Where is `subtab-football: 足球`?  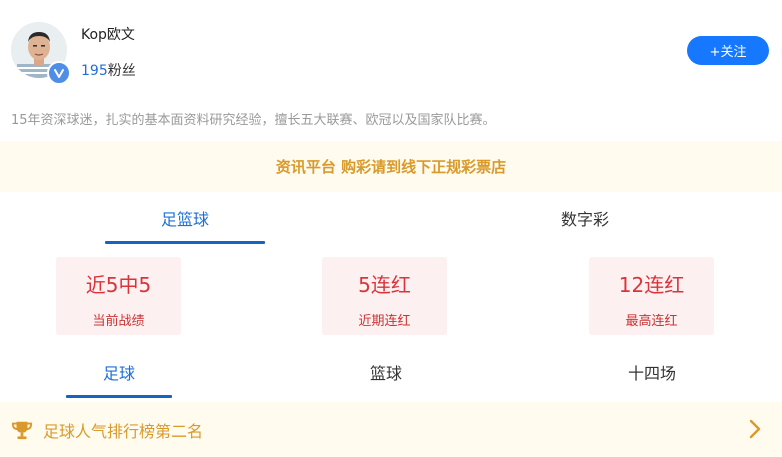
subtab-football: 足球 is located at coordinates (119, 379).